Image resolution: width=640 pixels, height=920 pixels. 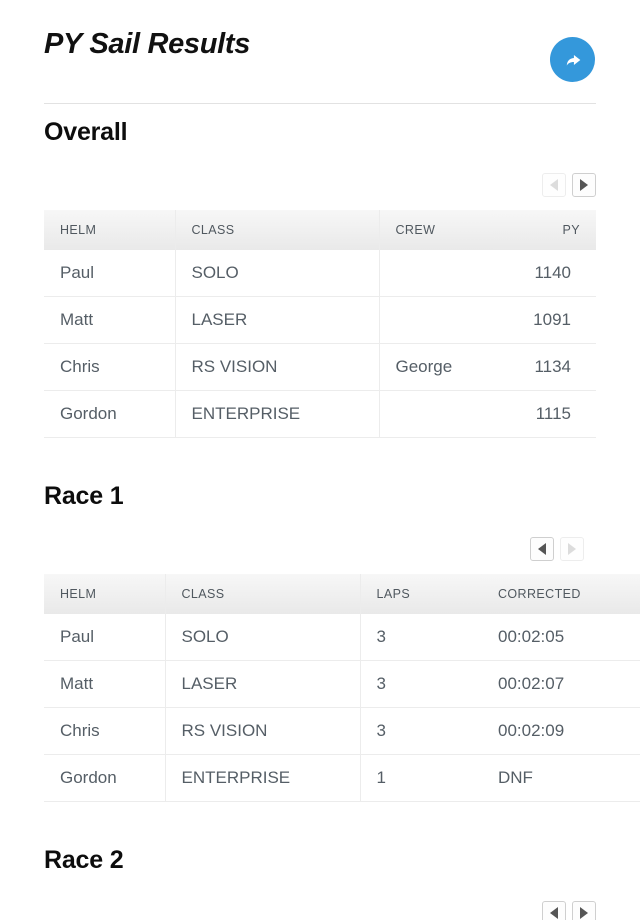 I want to click on cell-py: 1134, so click(x=544, y=367).